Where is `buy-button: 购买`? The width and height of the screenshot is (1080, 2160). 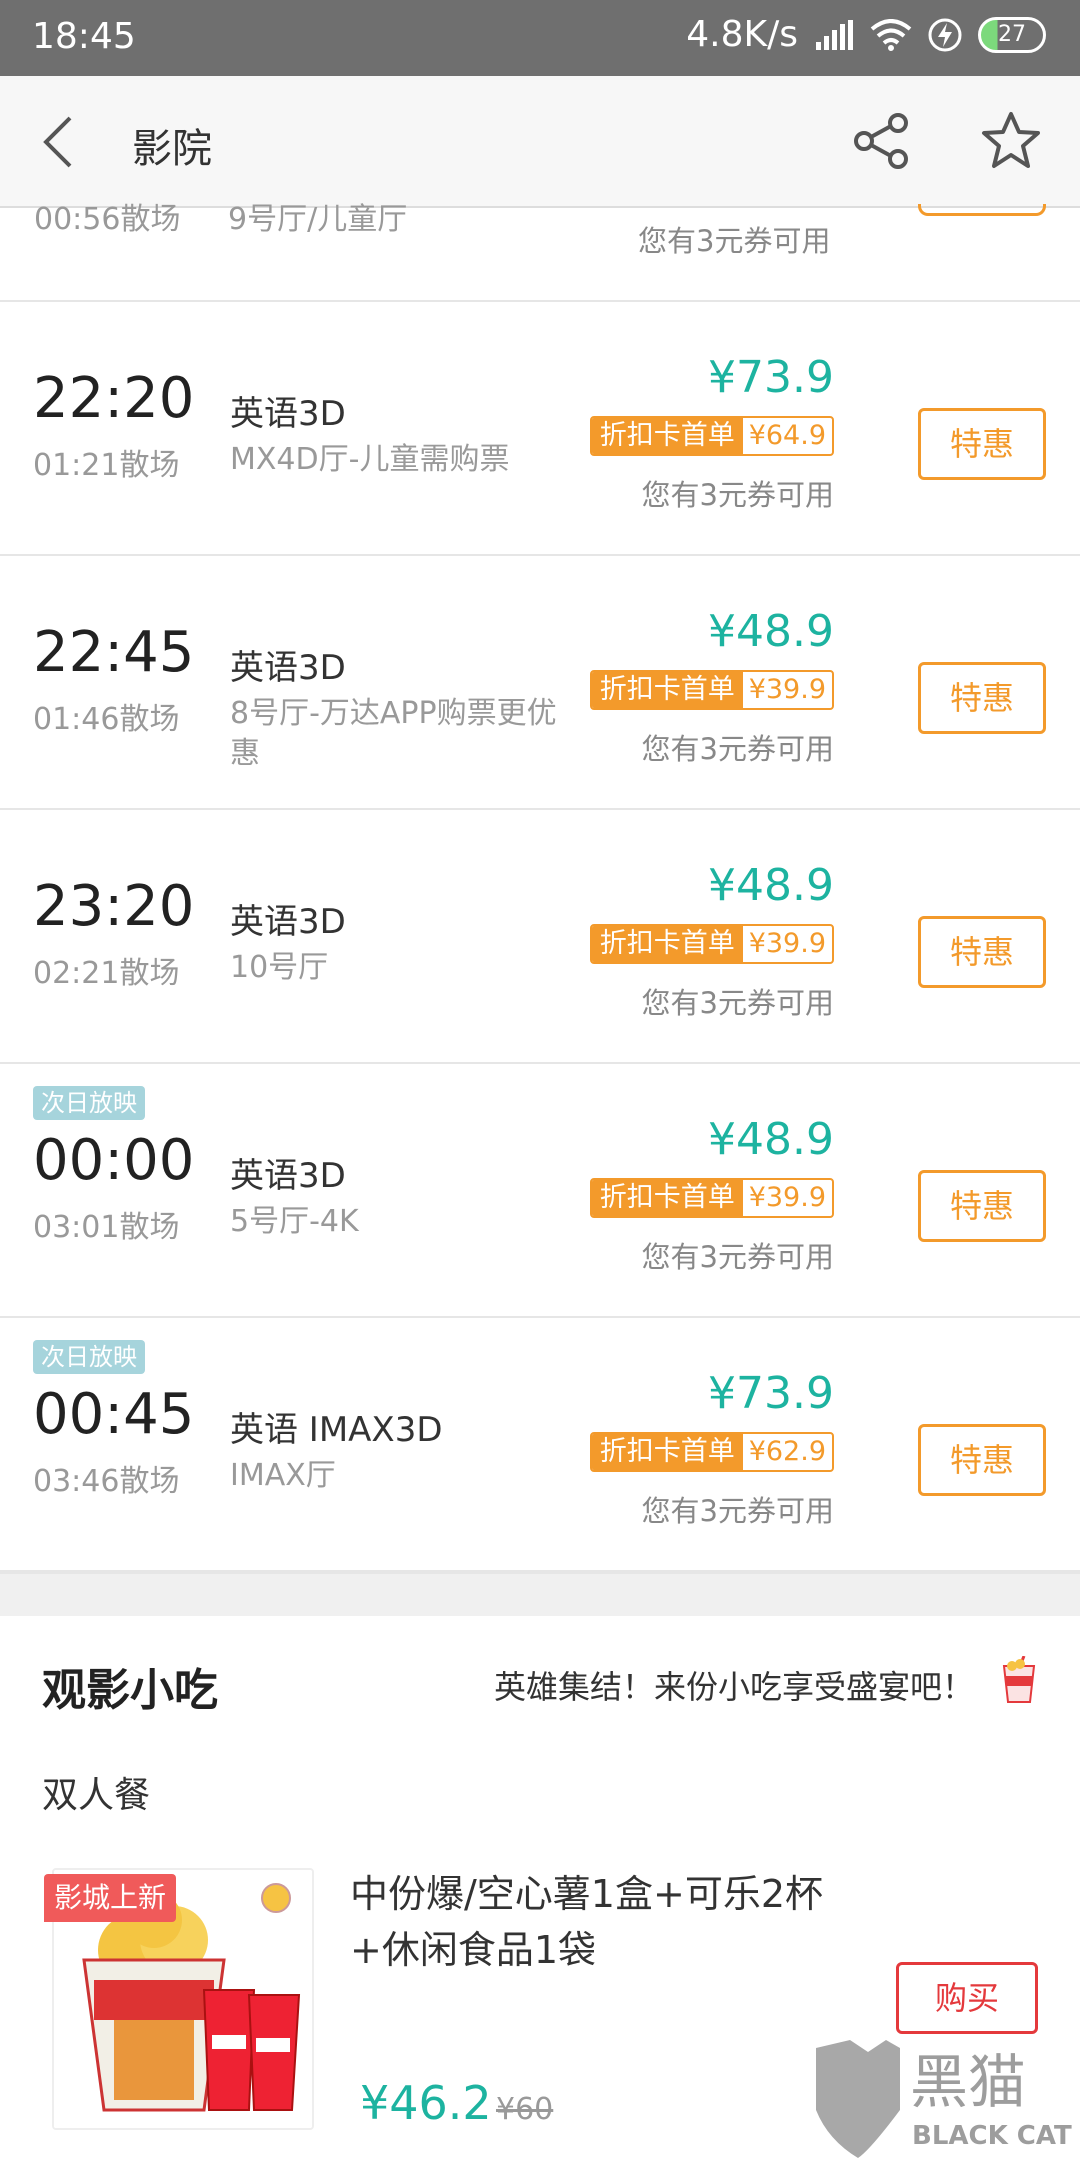 buy-button: 购买 is located at coordinates (967, 1998).